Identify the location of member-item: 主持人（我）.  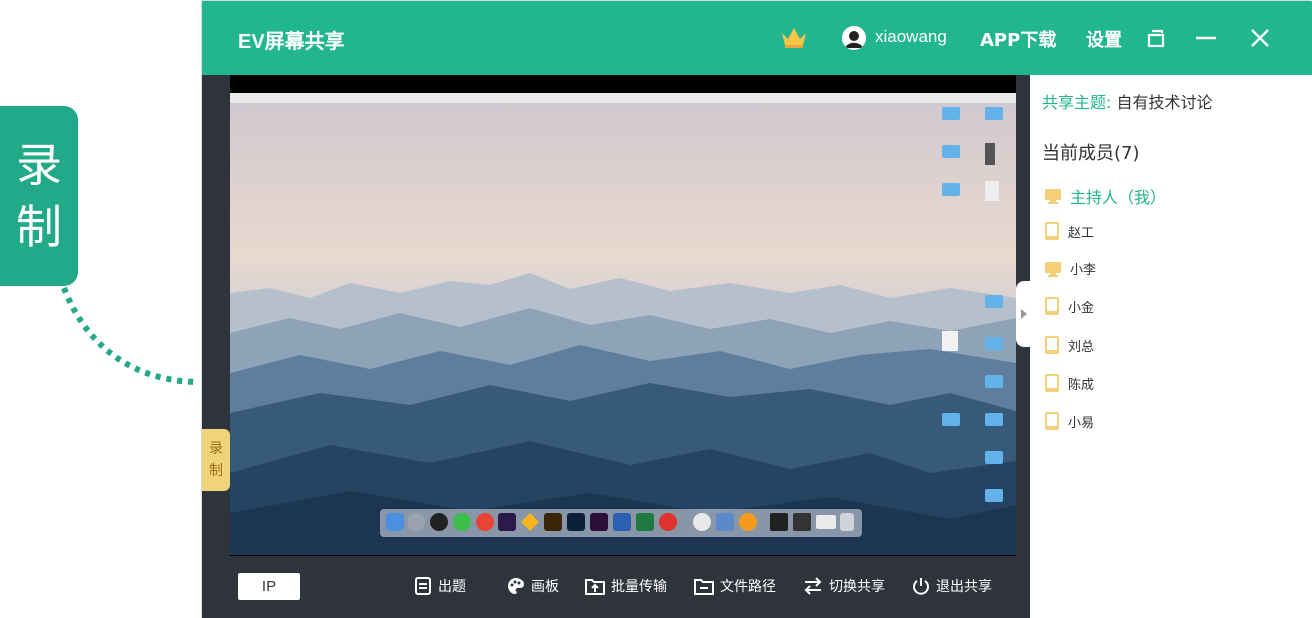
(1105, 196).